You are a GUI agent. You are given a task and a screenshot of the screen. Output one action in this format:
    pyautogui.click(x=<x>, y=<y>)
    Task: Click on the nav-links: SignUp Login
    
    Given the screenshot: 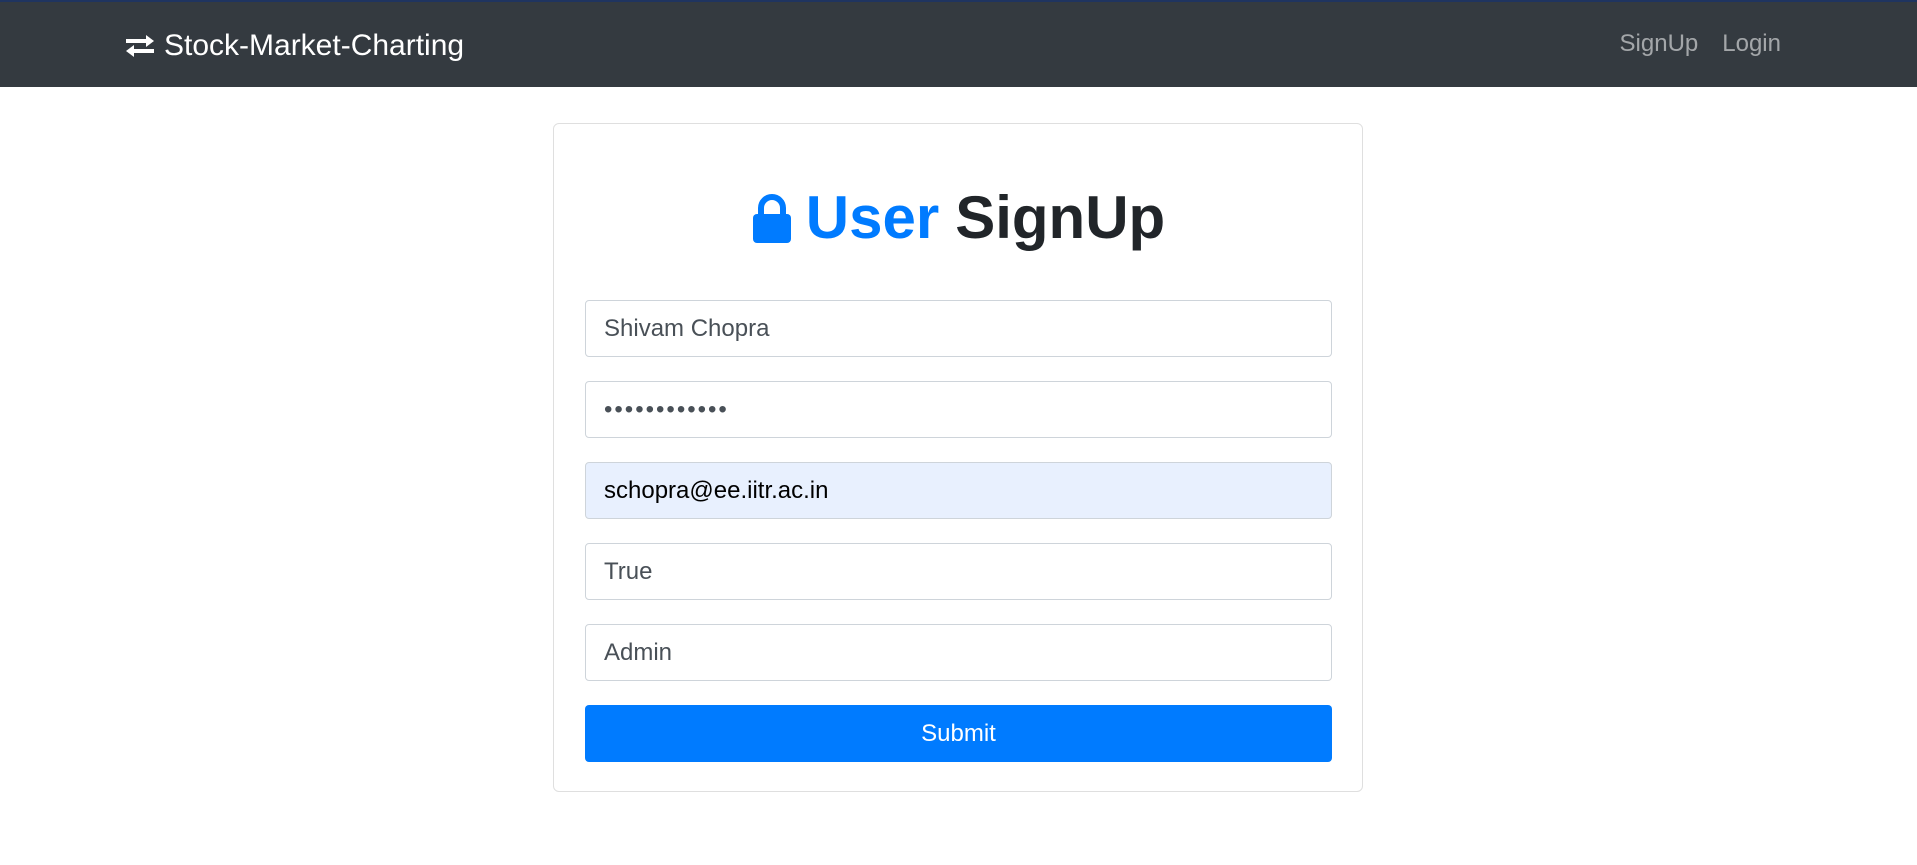 What is the action you would take?
    pyautogui.click(x=1700, y=44)
    